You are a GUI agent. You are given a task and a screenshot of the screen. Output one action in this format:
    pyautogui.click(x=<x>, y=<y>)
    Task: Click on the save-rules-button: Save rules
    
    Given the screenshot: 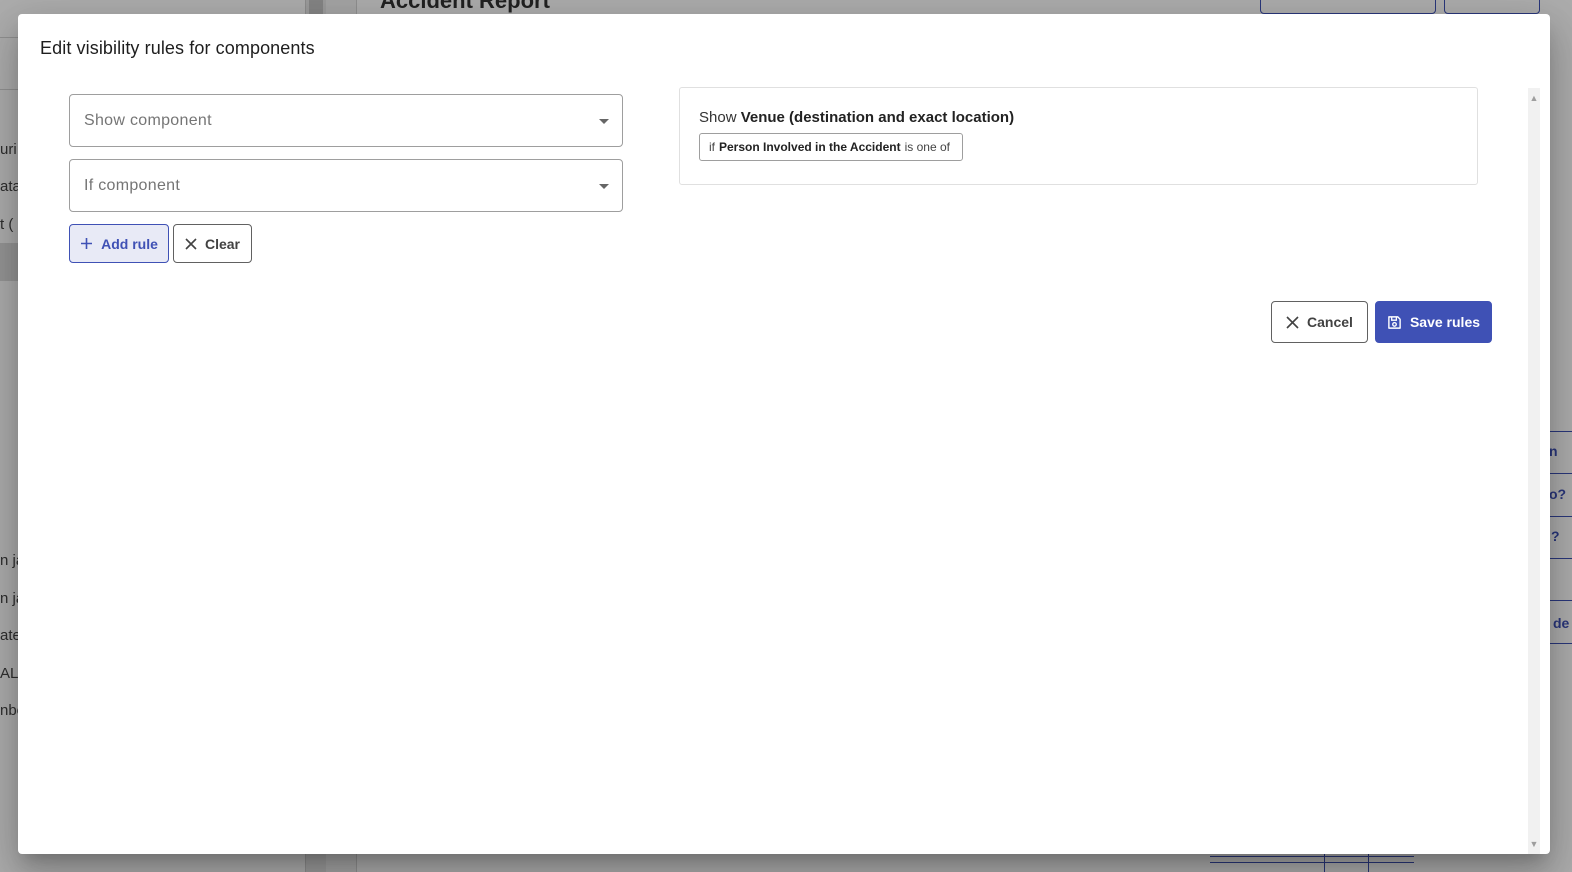 What is the action you would take?
    pyautogui.click(x=1433, y=322)
    